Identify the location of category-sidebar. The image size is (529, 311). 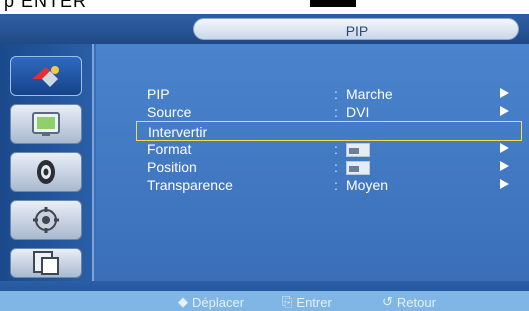
(47, 162).